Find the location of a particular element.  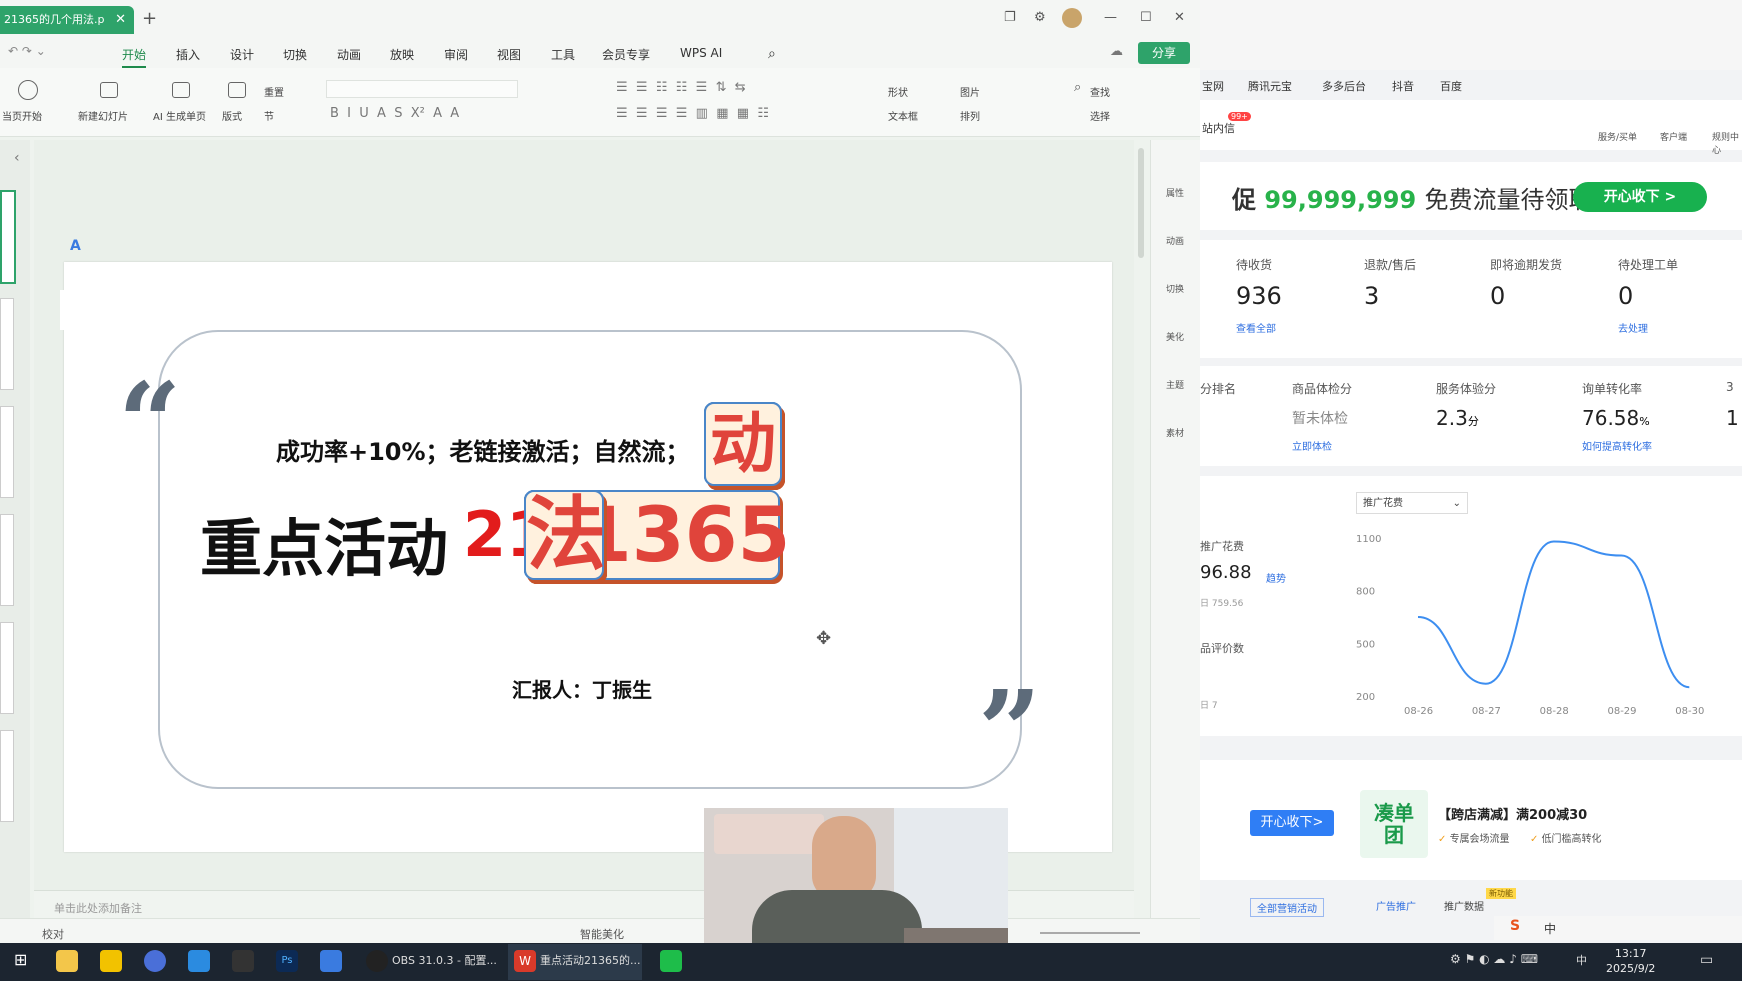

bookmark-taobao: 宝网 is located at coordinates (1213, 86).